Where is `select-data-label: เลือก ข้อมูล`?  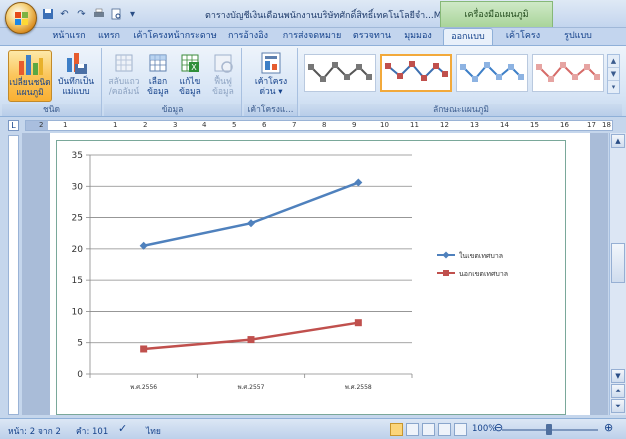 select-data-label: เลือก ข้อมูล is located at coordinates (158, 87).